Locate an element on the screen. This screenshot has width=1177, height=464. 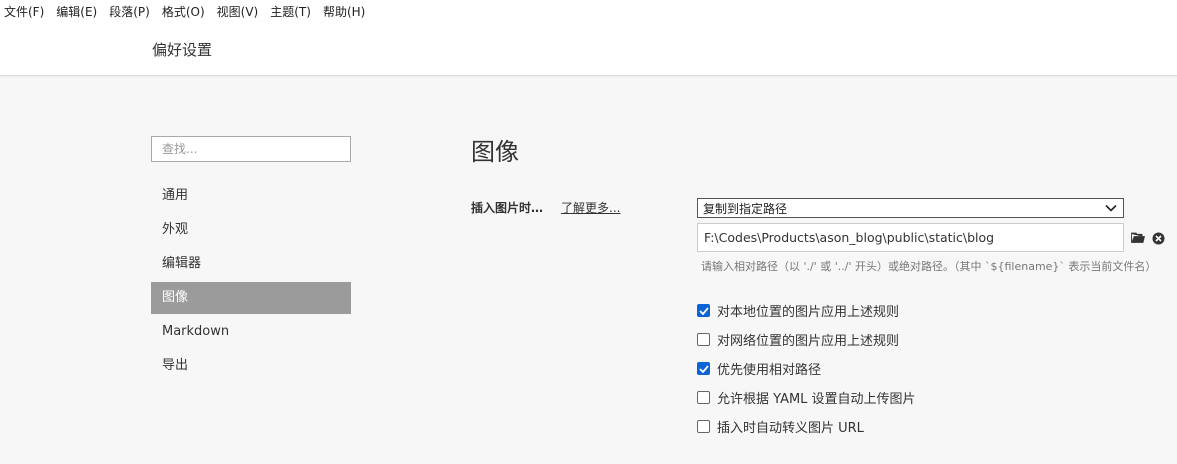
option-escape-url: 插入时自动转义图片 URL is located at coordinates (806, 426).